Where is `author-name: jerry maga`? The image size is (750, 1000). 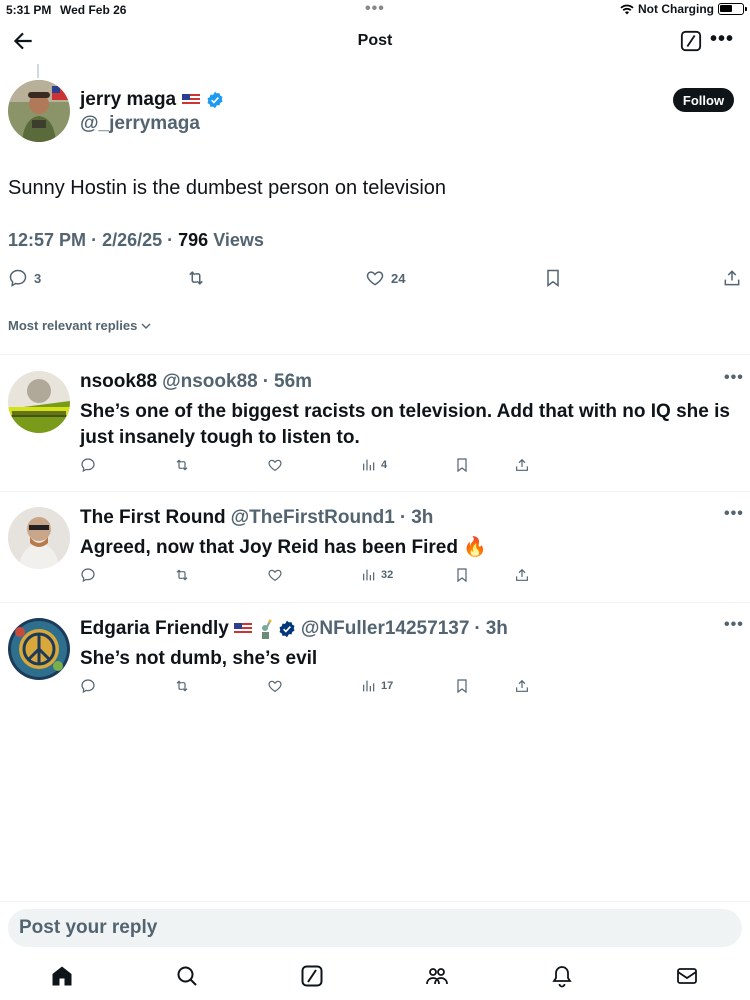 author-name: jerry maga is located at coordinates (128, 100).